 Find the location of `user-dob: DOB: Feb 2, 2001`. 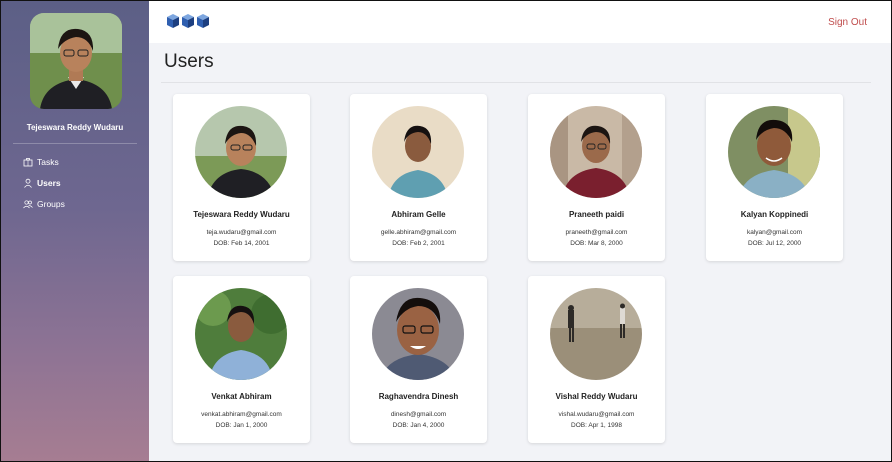

user-dob: DOB: Feb 2, 2001 is located at coordinates (418, 243).